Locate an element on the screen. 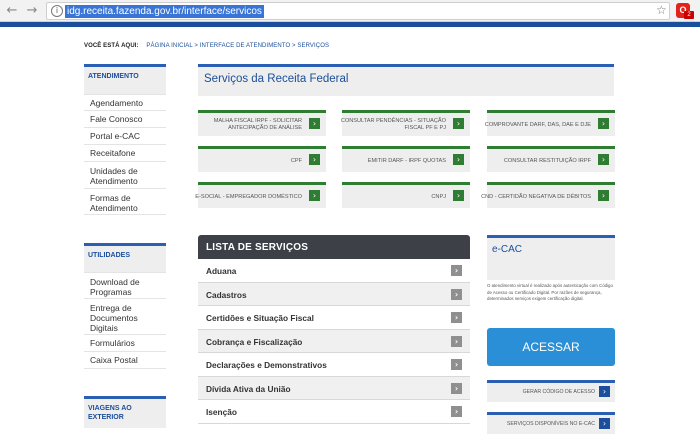  link-label: SERVIÇOS DISPONÍVEIS NO E-CAC is located at coordinates (550, 424).